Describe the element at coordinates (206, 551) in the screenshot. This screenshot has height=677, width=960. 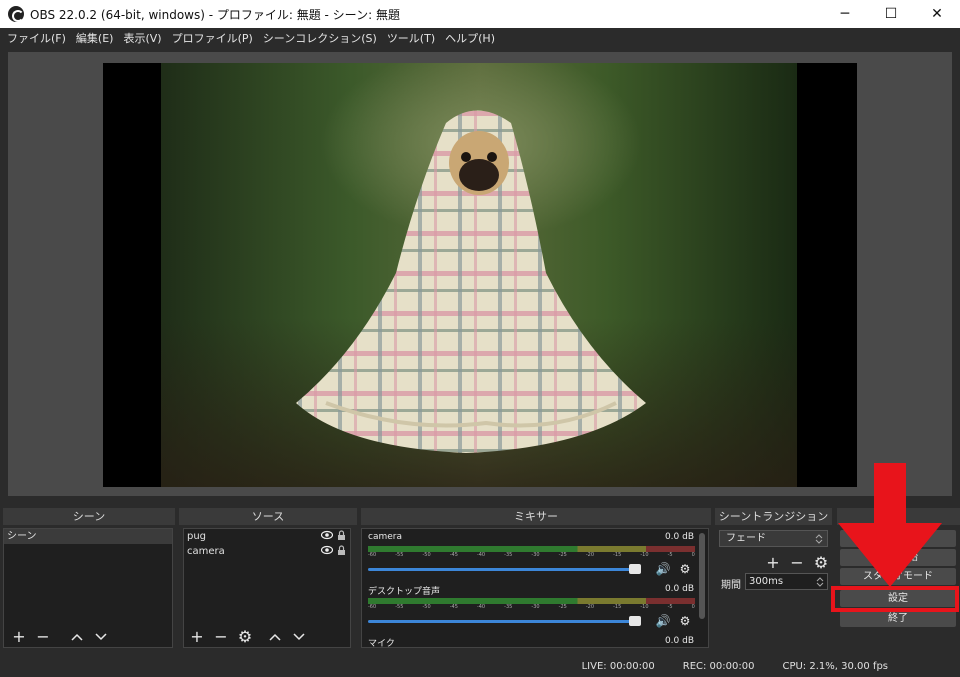
I see `source-item-label: camera` at that location.